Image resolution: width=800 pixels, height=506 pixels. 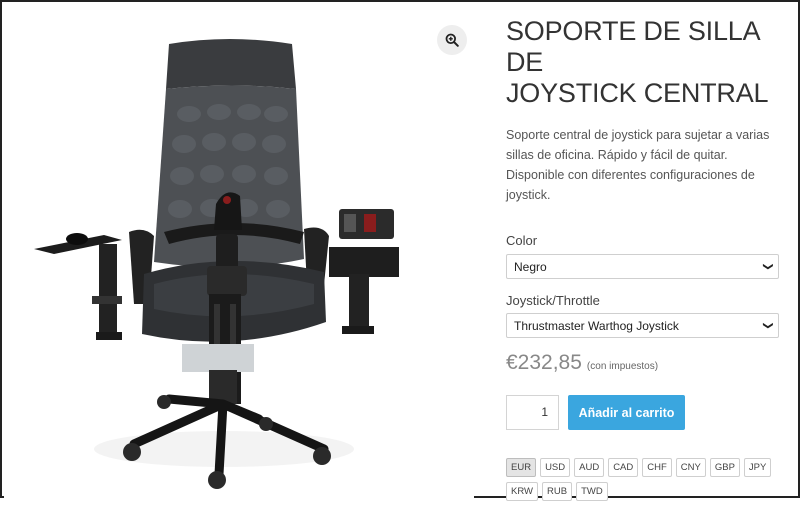 What do you see at coordinates (637, 93) in the screenshot?
I see `product-title-line-2: JOYSTICK CENTRAL` at bounding box center [637, 93].